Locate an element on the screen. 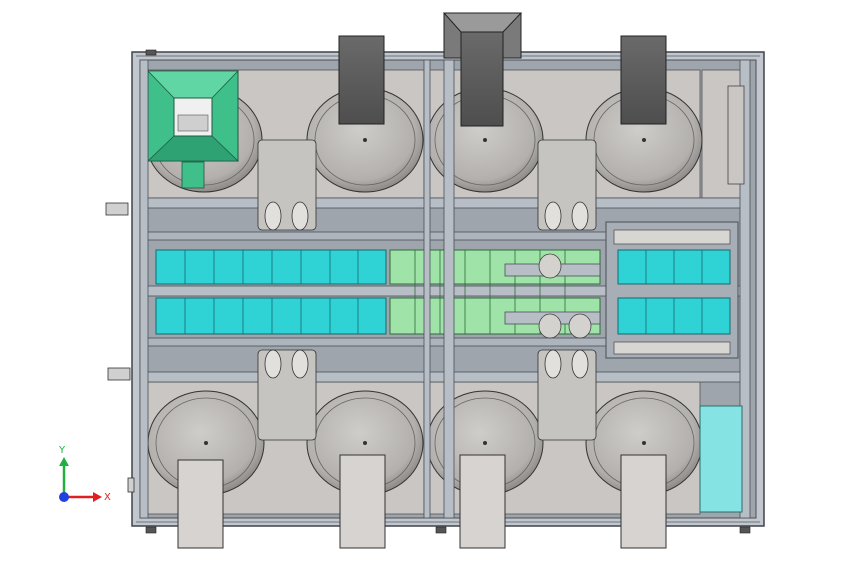  axis-y-label: Y is located at coordinates (62, 450).